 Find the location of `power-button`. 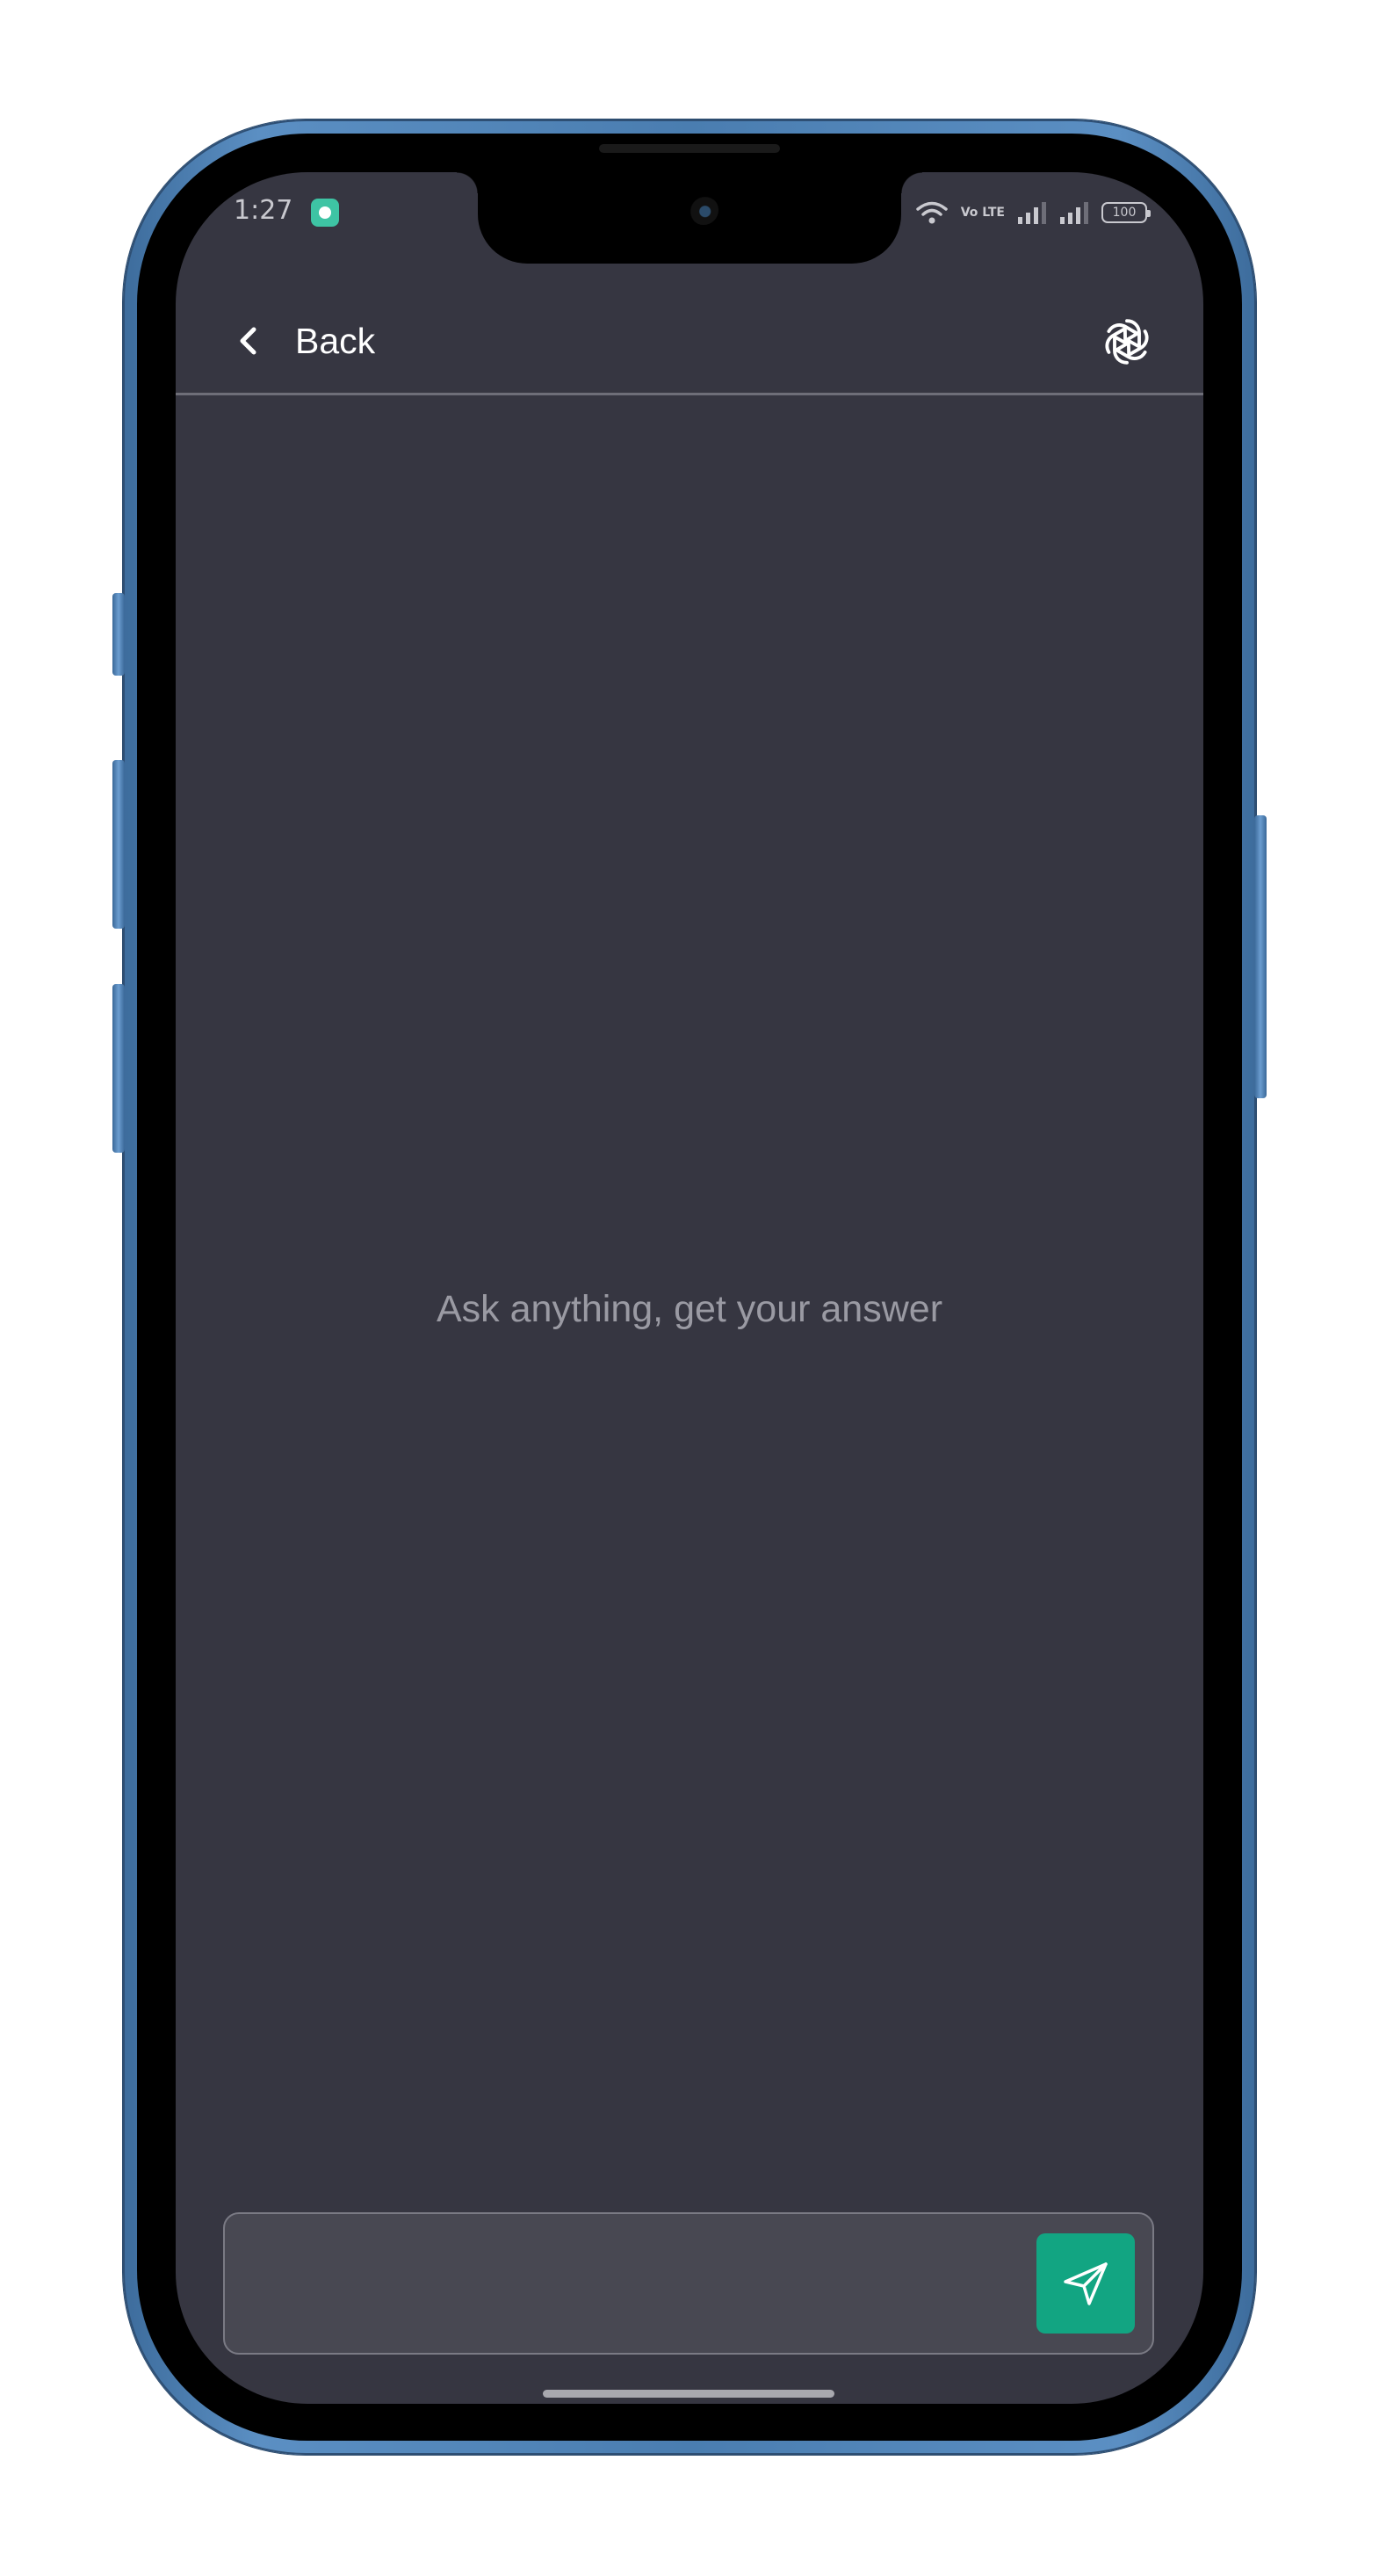

power-button is located at coordinates (1260, 956).